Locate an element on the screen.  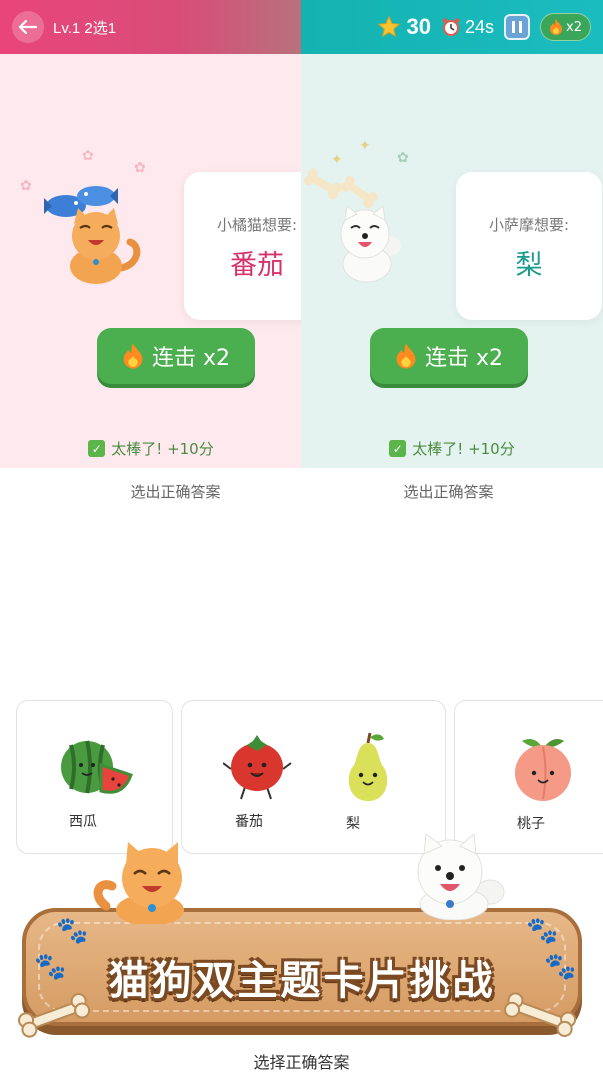
dog-combo-button: 连击 x2 is located at coordinates (449, 356).